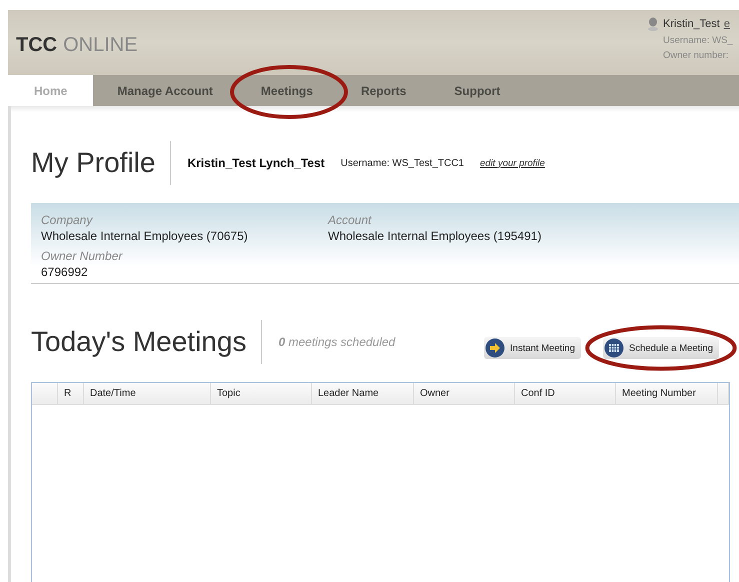 Image resolution: width=739 pixels, height=582 pixels. What do you see at coordinates (100, 46) in the screenshot?
I see `logo-text: ONLINE` at bounding box center [100, 46].